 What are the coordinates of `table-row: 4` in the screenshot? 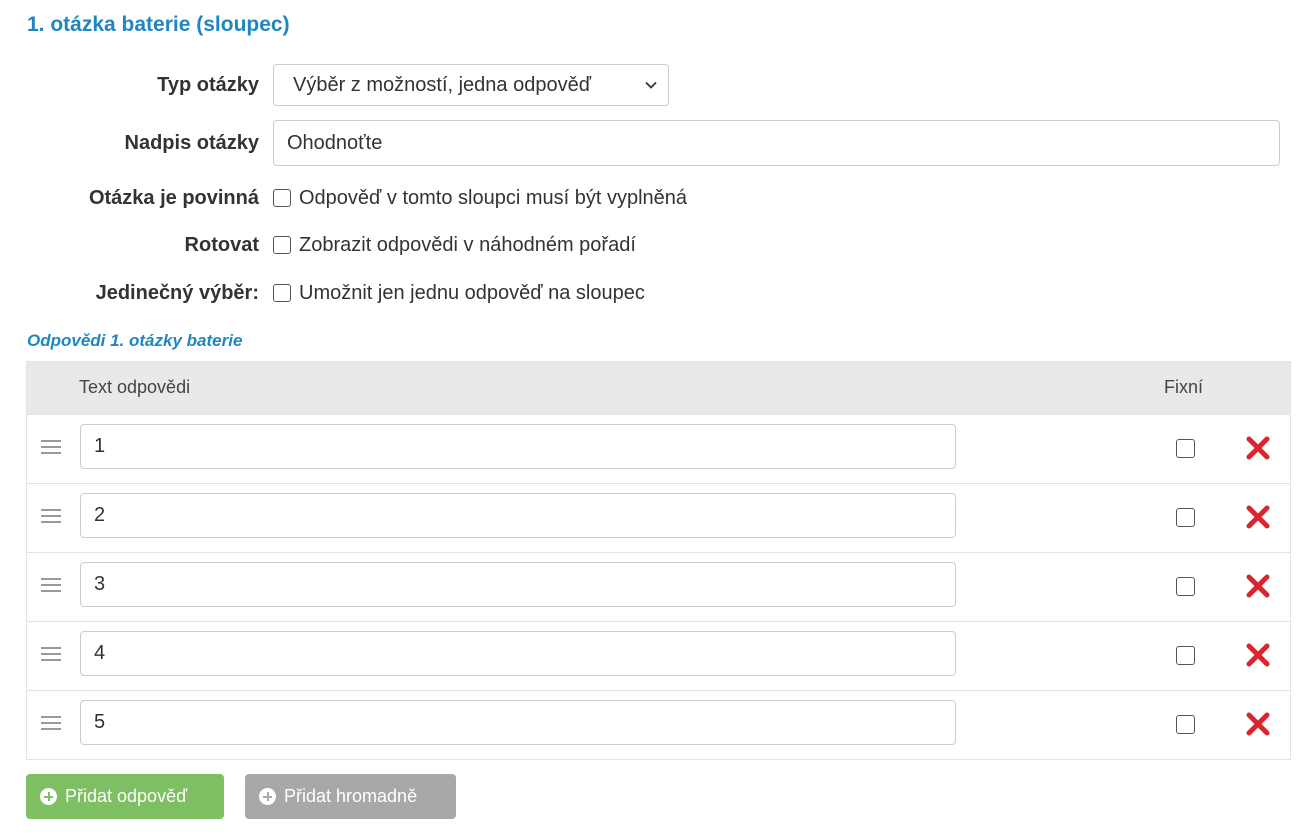 It's located at (658, 655).